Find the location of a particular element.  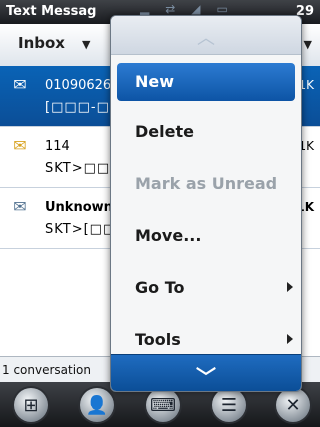

menu-item-label: New is located at coordinates (155, 81).